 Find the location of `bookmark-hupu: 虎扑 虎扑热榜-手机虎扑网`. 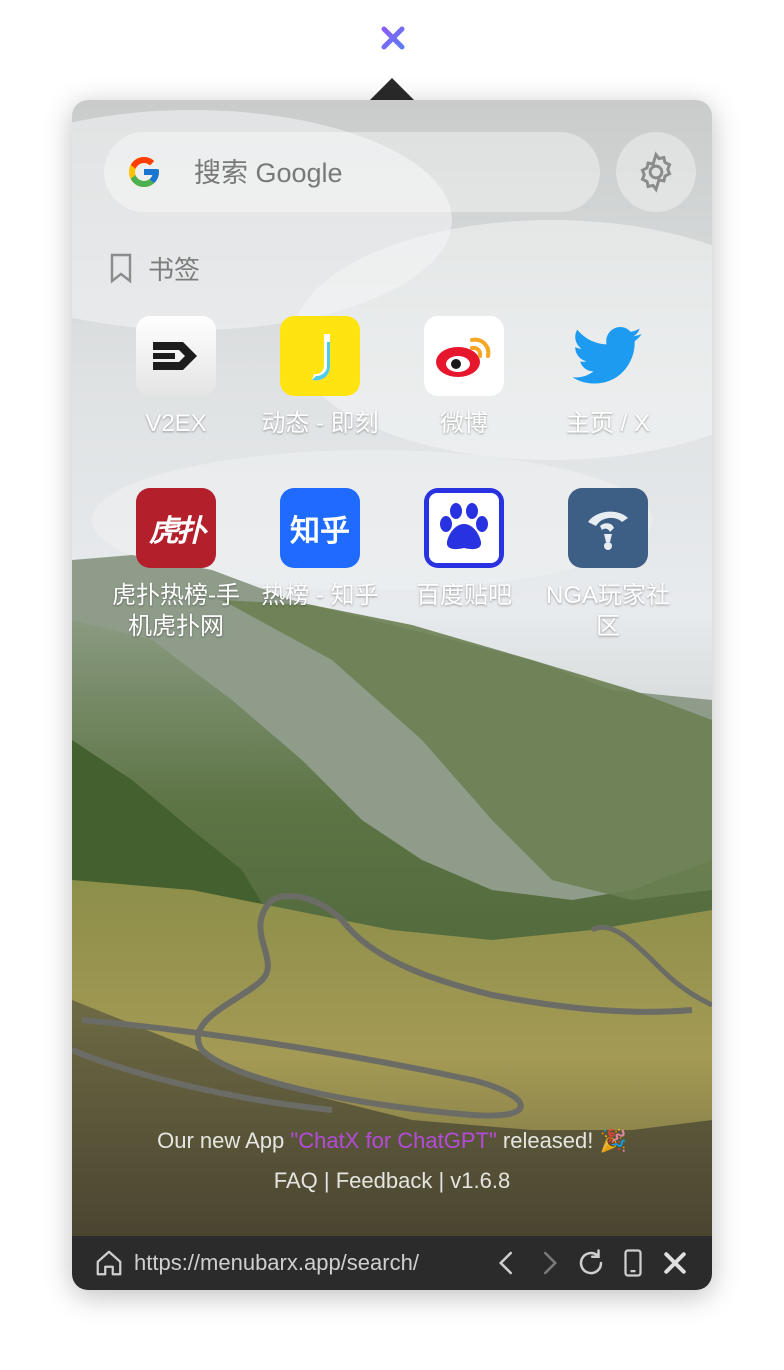

bookmark-hupu: 虎扑 虎扑热榜-手机虎扑网 is located at coordinates (176, 565).